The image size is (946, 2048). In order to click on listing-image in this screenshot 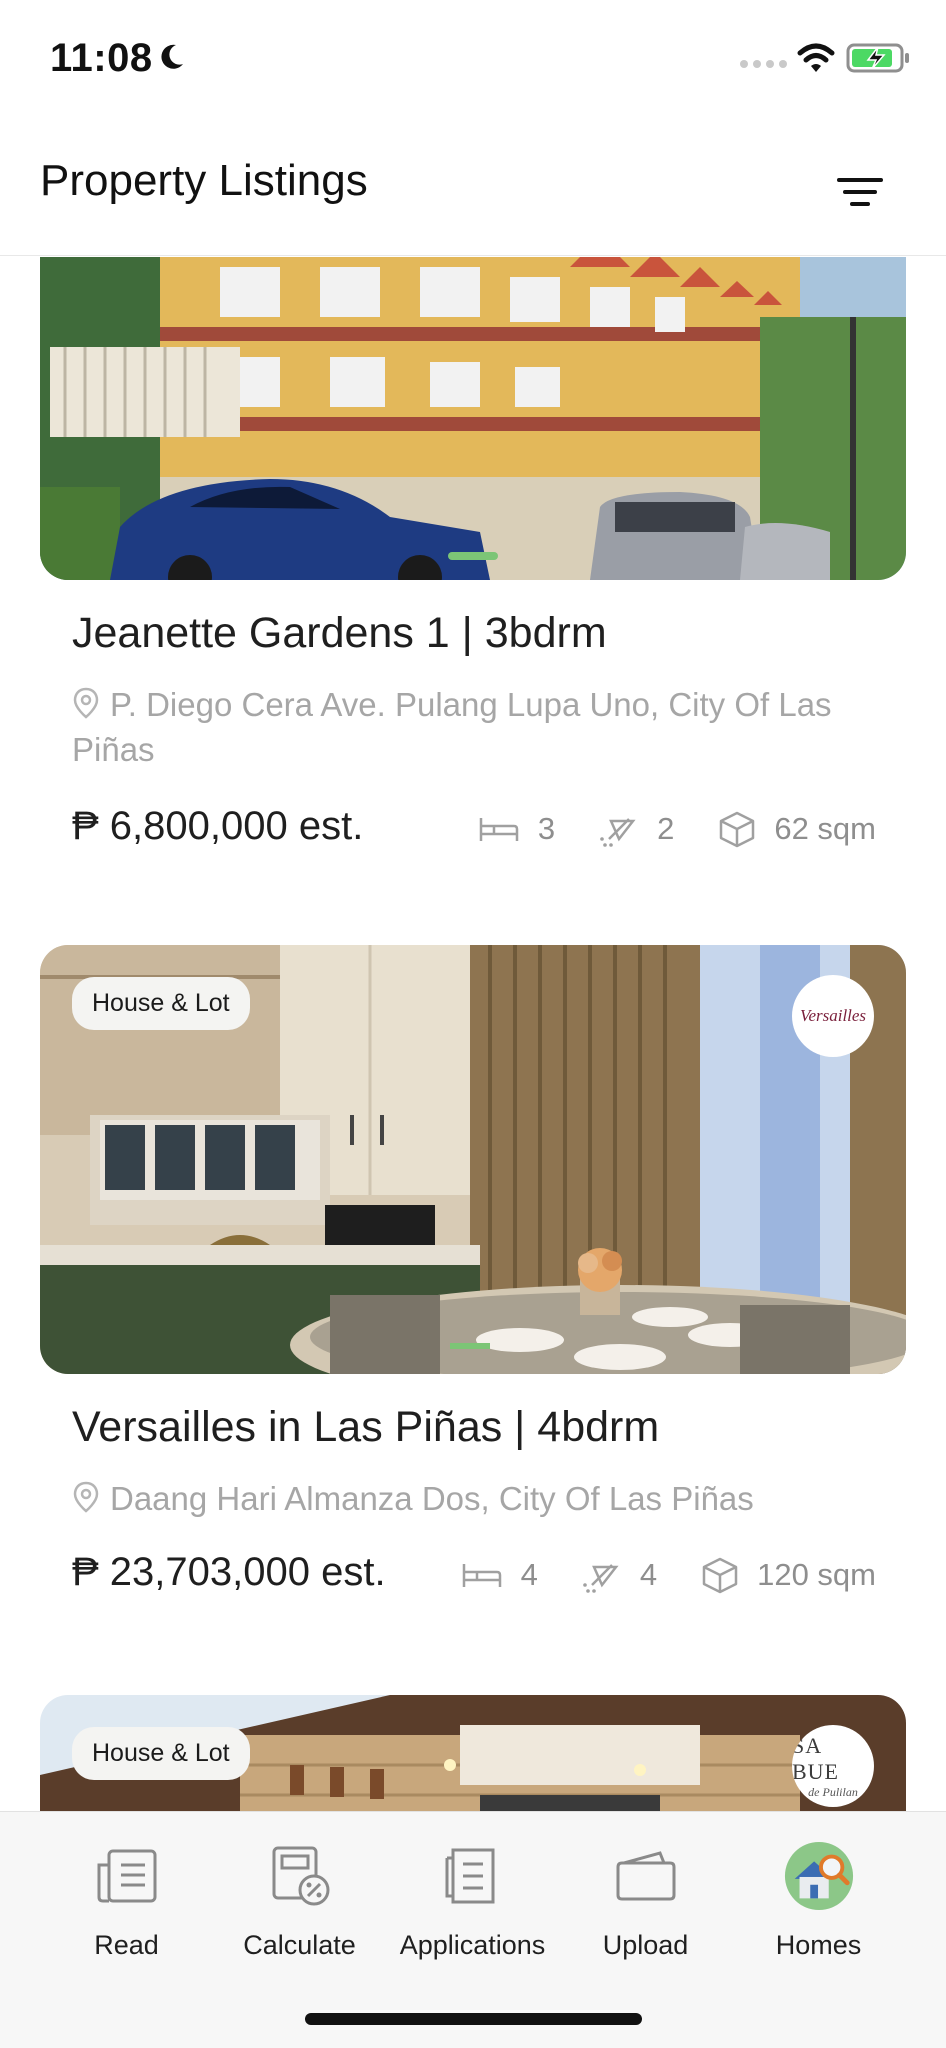, I will do `click(473, 418)`.